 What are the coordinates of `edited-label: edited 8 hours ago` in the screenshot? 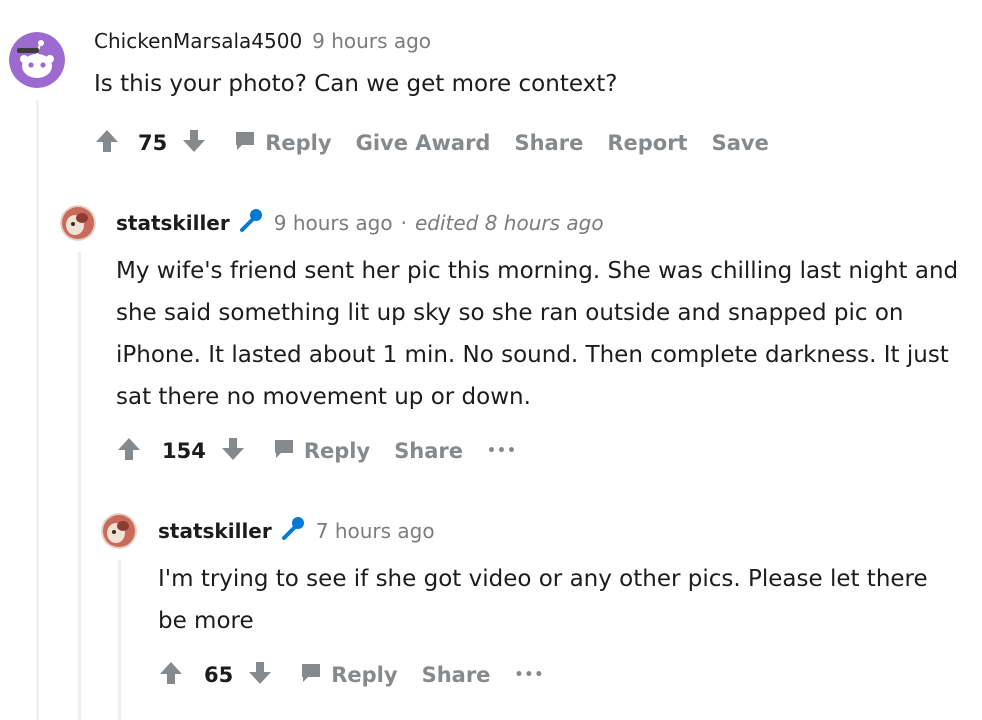 It's located at (509, 223).